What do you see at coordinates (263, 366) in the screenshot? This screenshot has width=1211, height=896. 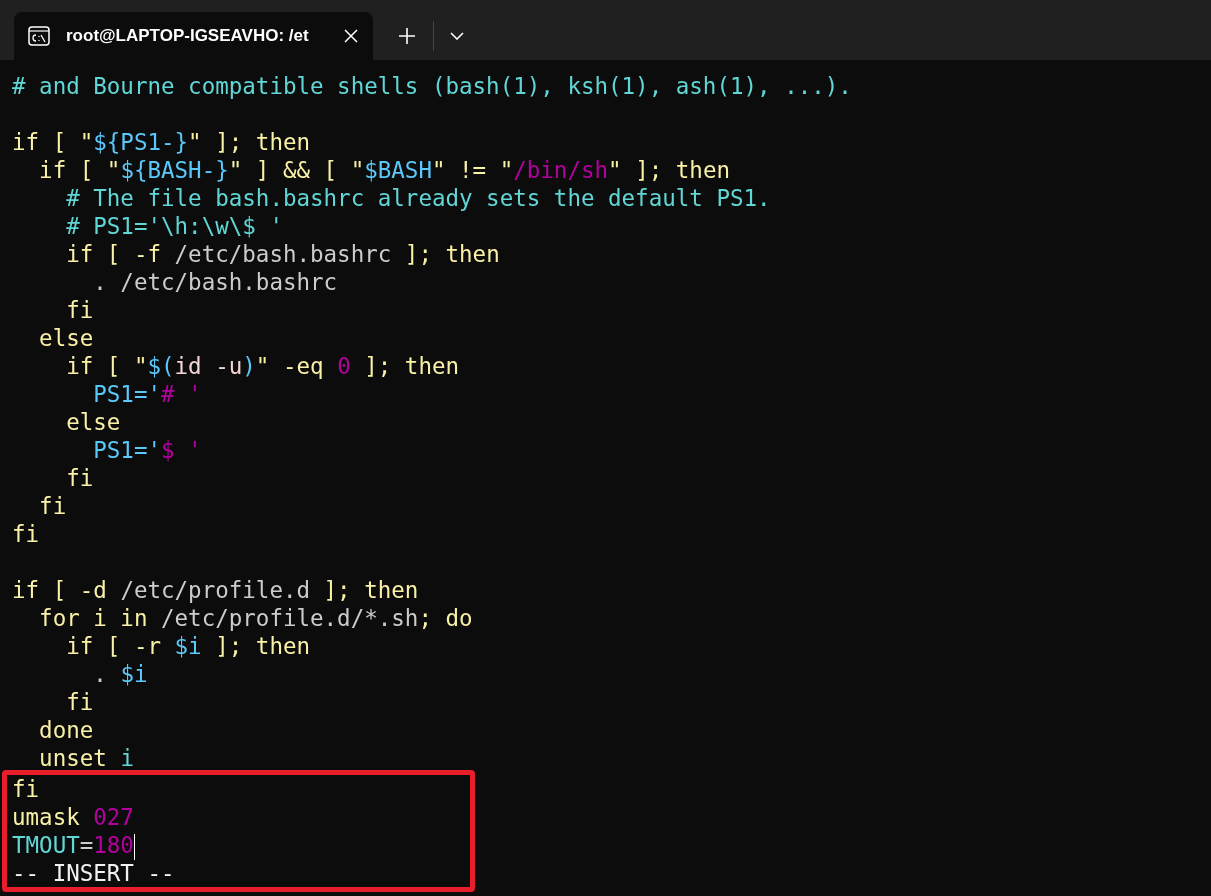 I see `code-line: if [ "$(id -u)" -eq 0 ]; then` at bounding box center [263, 366].